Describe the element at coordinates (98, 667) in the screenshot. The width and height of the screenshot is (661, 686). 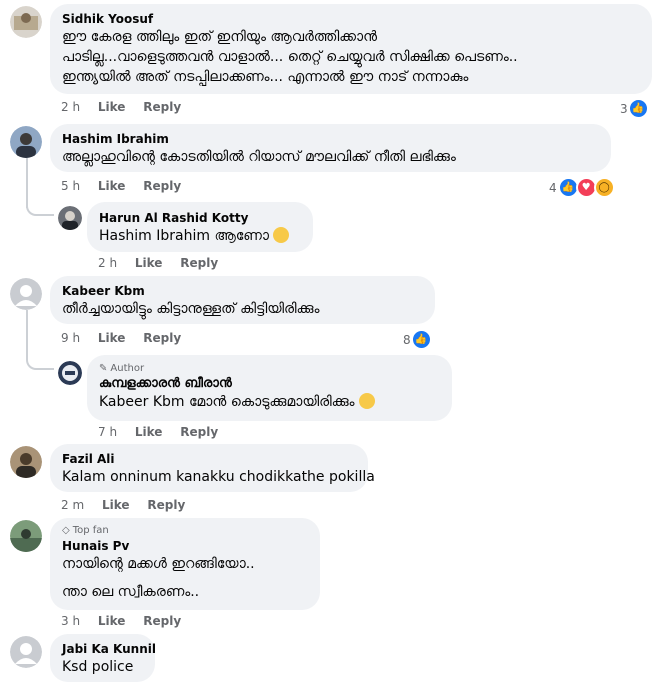
I see `comment-text: Ksd police` at that location.